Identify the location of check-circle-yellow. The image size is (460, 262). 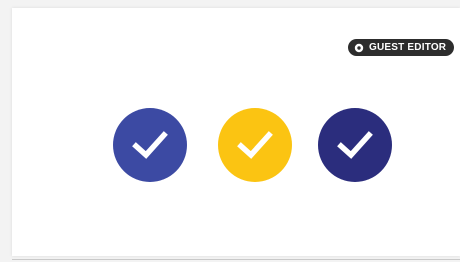
(255, 145).